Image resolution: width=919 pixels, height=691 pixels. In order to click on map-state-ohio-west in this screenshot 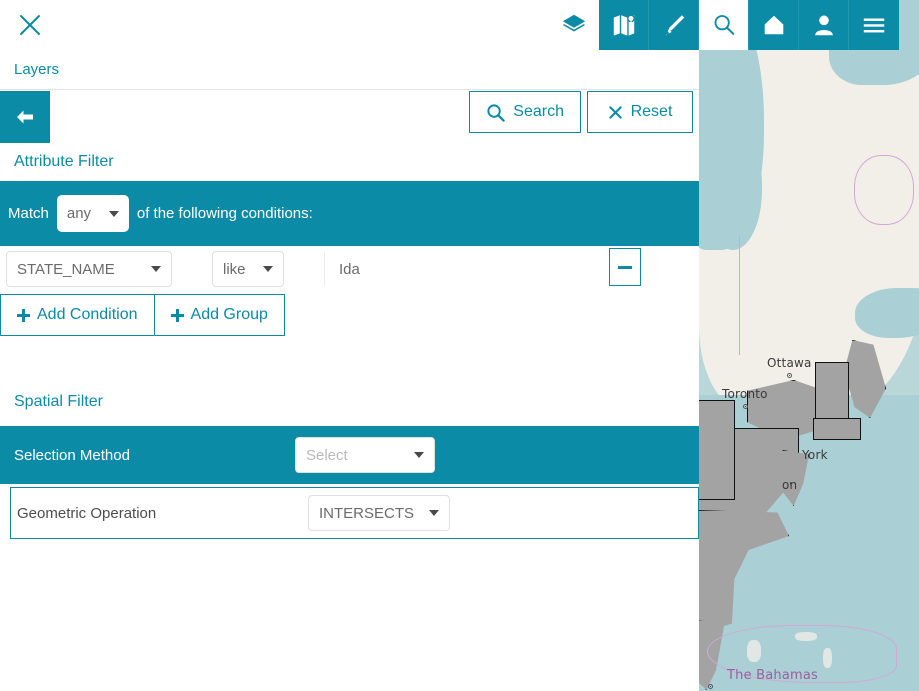, I will do `click(717, 450)`.